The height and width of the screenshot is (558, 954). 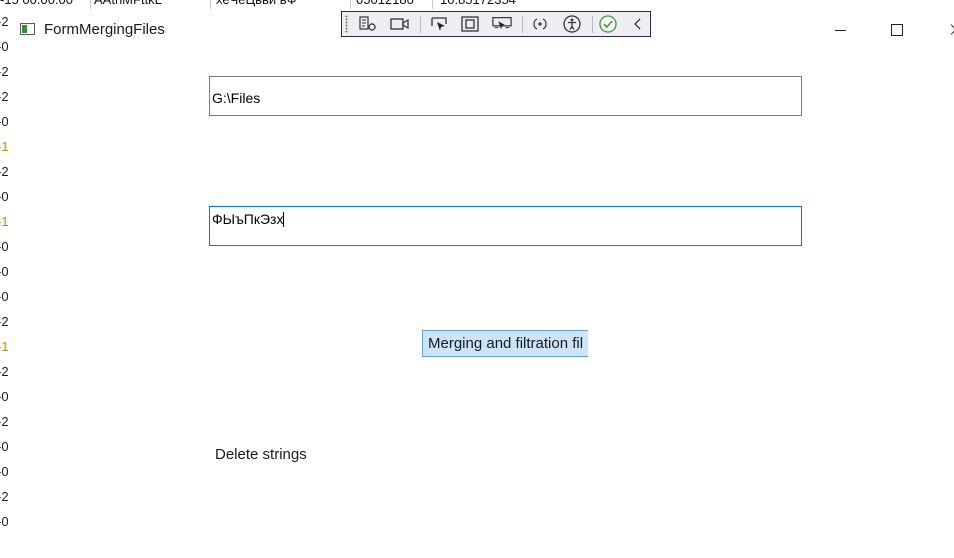 I want to click on track-focused-element-icon, so click(x=502, y=24).